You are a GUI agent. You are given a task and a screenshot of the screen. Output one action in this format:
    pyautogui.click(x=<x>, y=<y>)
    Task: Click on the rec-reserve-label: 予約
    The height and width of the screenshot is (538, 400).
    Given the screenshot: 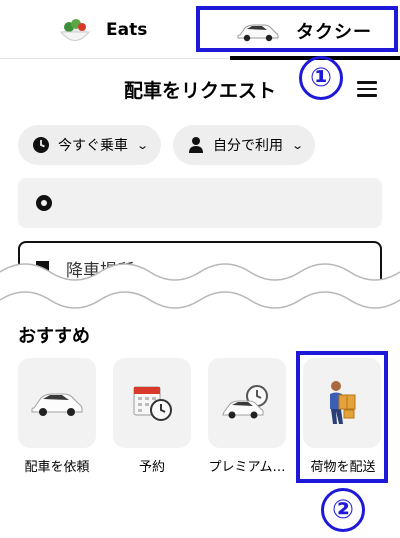 What is the action you would take?
    pyautogui.click(x=151, y=467)
    